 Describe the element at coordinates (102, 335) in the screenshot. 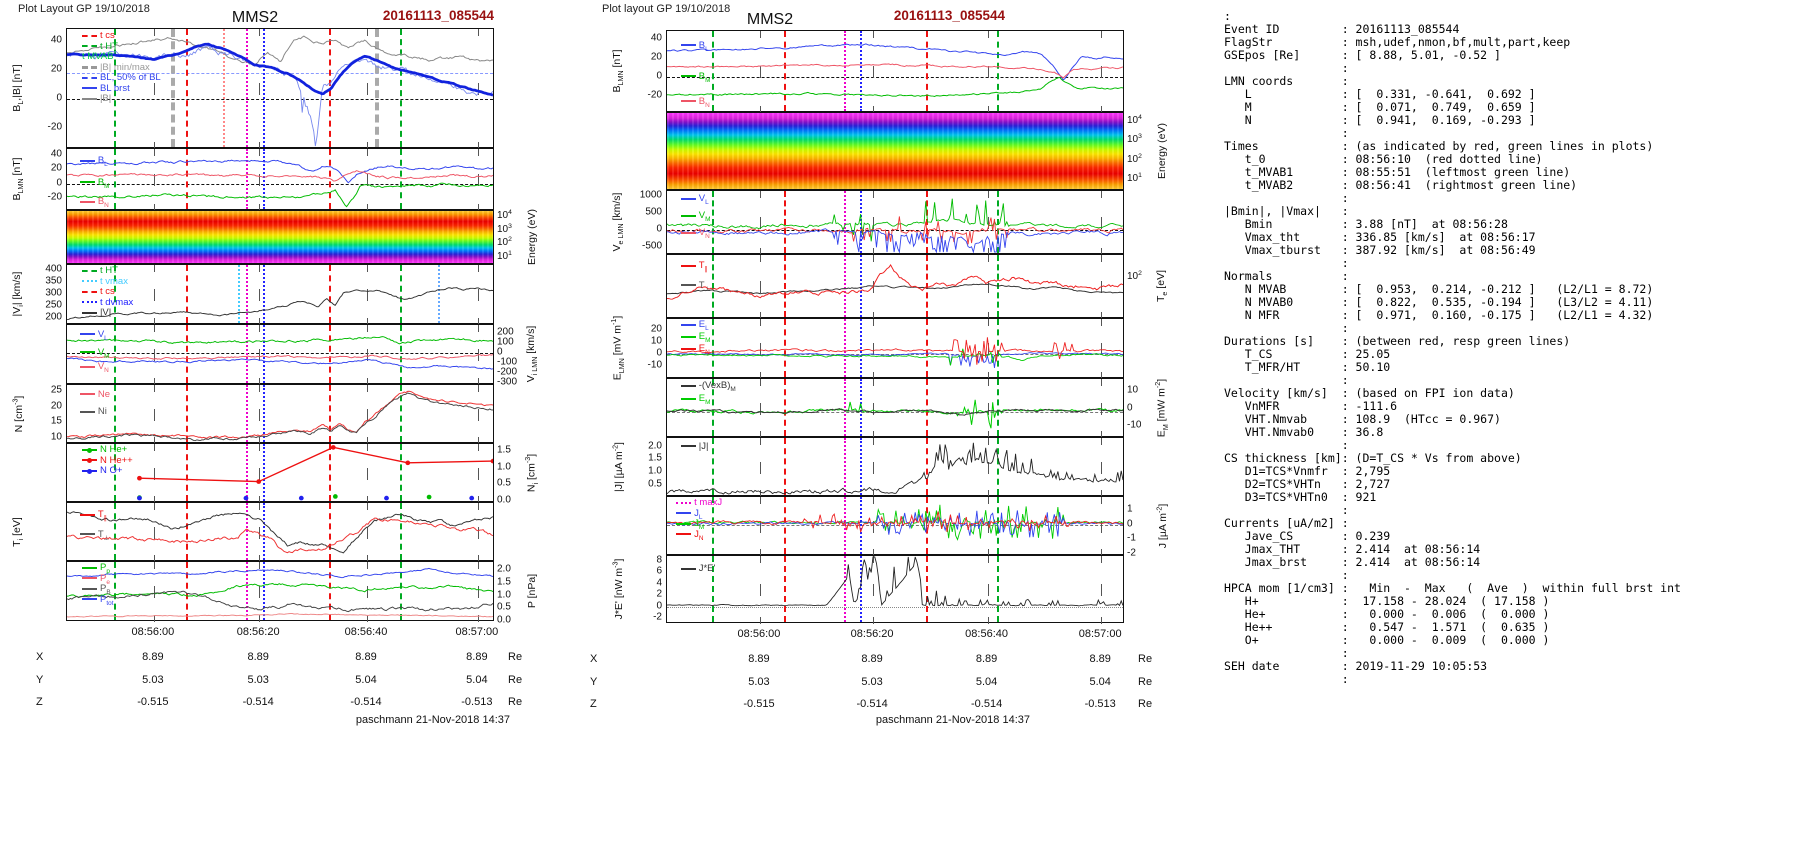

I see `legend-label: VL` at that location.